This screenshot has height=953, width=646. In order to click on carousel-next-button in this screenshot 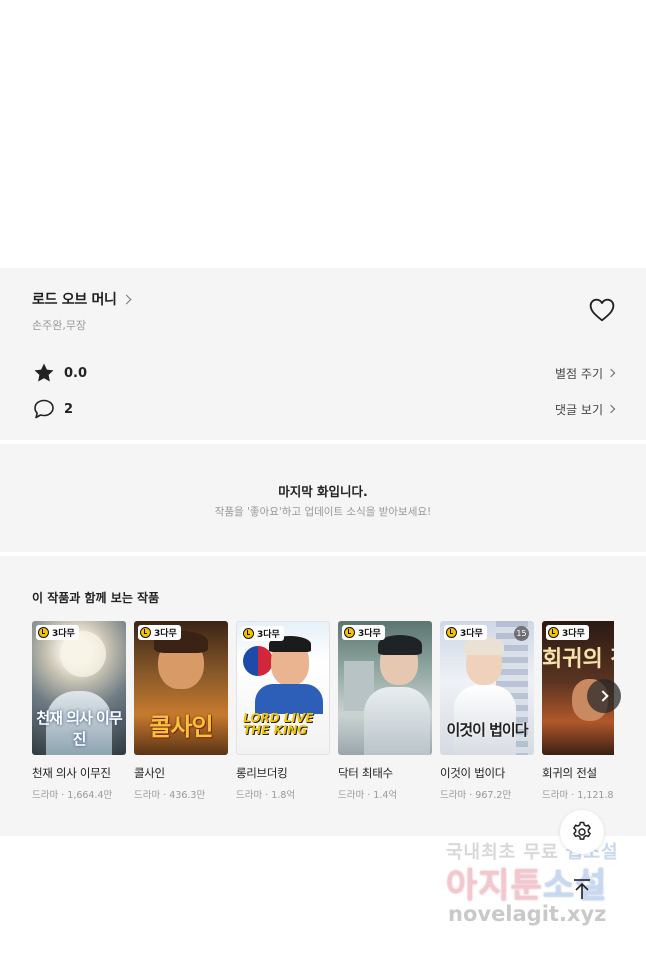, I will do `click(604, 696)`.